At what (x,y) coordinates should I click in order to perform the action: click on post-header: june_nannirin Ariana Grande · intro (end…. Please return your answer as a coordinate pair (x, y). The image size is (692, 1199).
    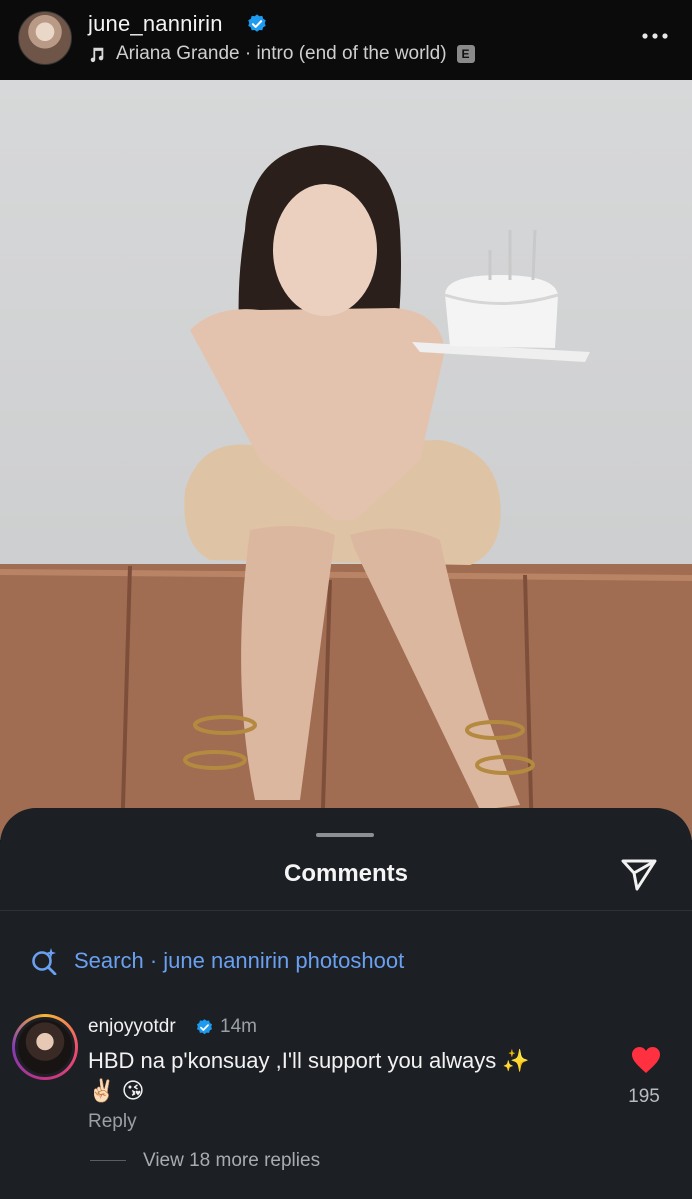
    Looking at the image, I should click on (346, 40).